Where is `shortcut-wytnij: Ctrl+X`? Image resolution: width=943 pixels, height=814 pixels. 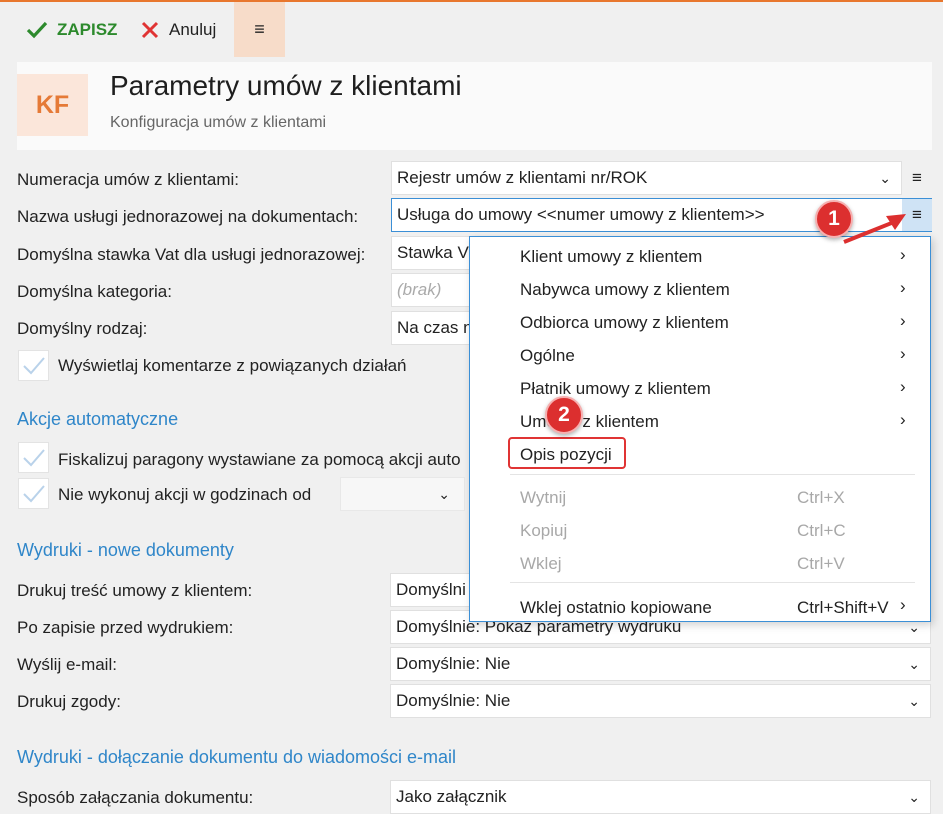 shortcut-wytnij: Ctrl+X is located at coordinates (821, 497).